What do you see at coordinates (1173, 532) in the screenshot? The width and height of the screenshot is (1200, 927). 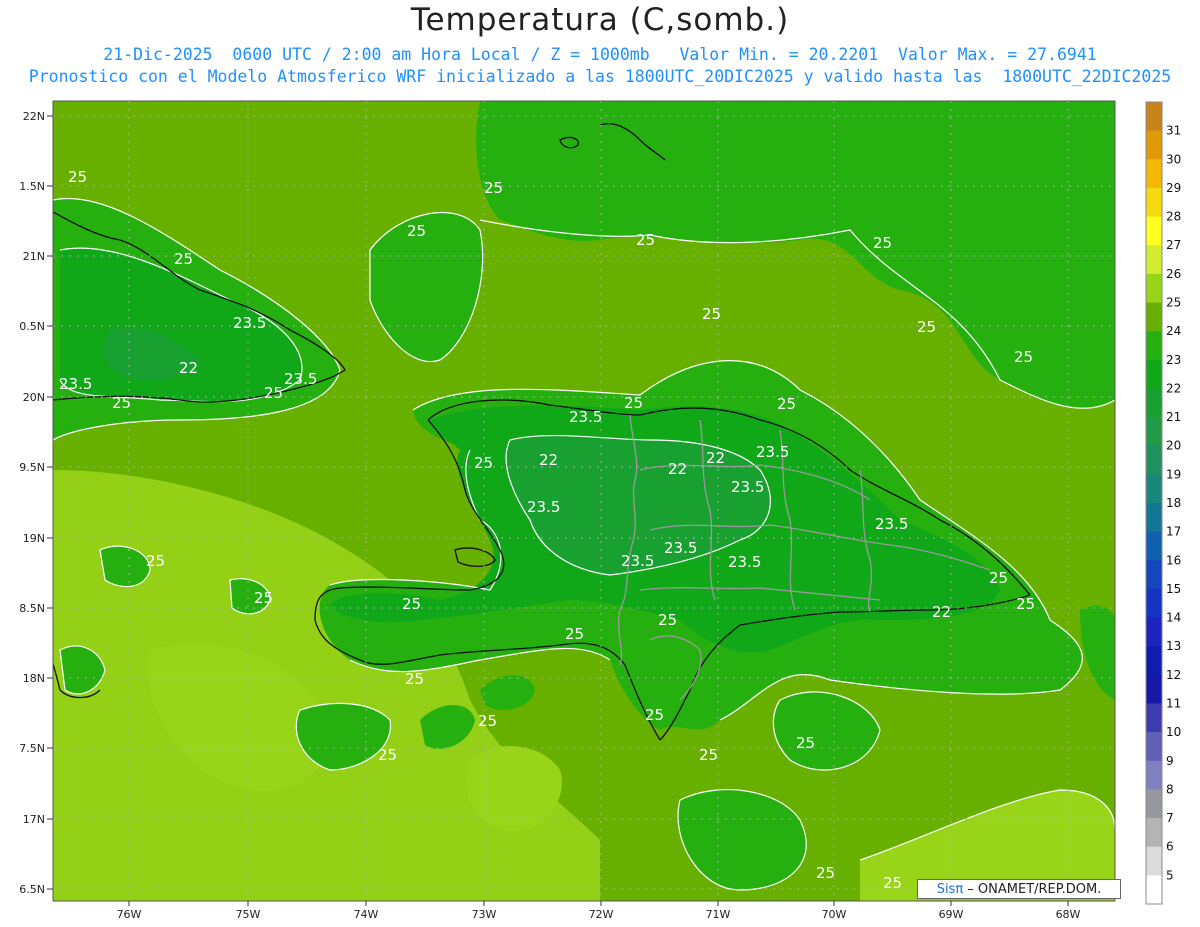 I see `colorbar-label: 17` at bounding box center [1173, 532].